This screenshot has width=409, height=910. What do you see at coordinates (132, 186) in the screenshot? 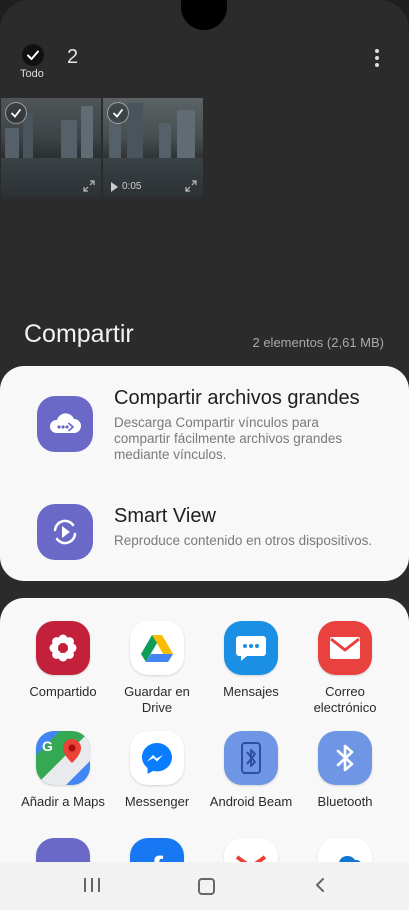
I see `video-duration-text: 0:05` at bounding box center [132, 186].